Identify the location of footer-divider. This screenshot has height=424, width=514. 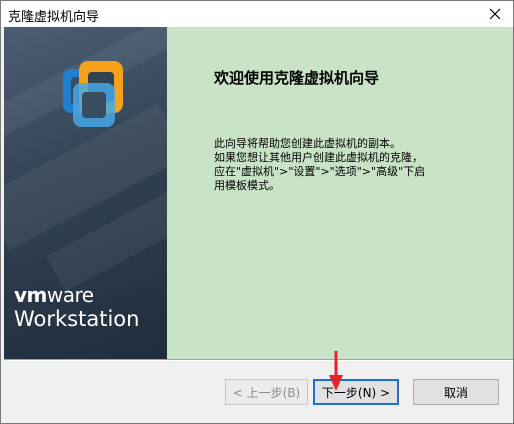
(258, 360).